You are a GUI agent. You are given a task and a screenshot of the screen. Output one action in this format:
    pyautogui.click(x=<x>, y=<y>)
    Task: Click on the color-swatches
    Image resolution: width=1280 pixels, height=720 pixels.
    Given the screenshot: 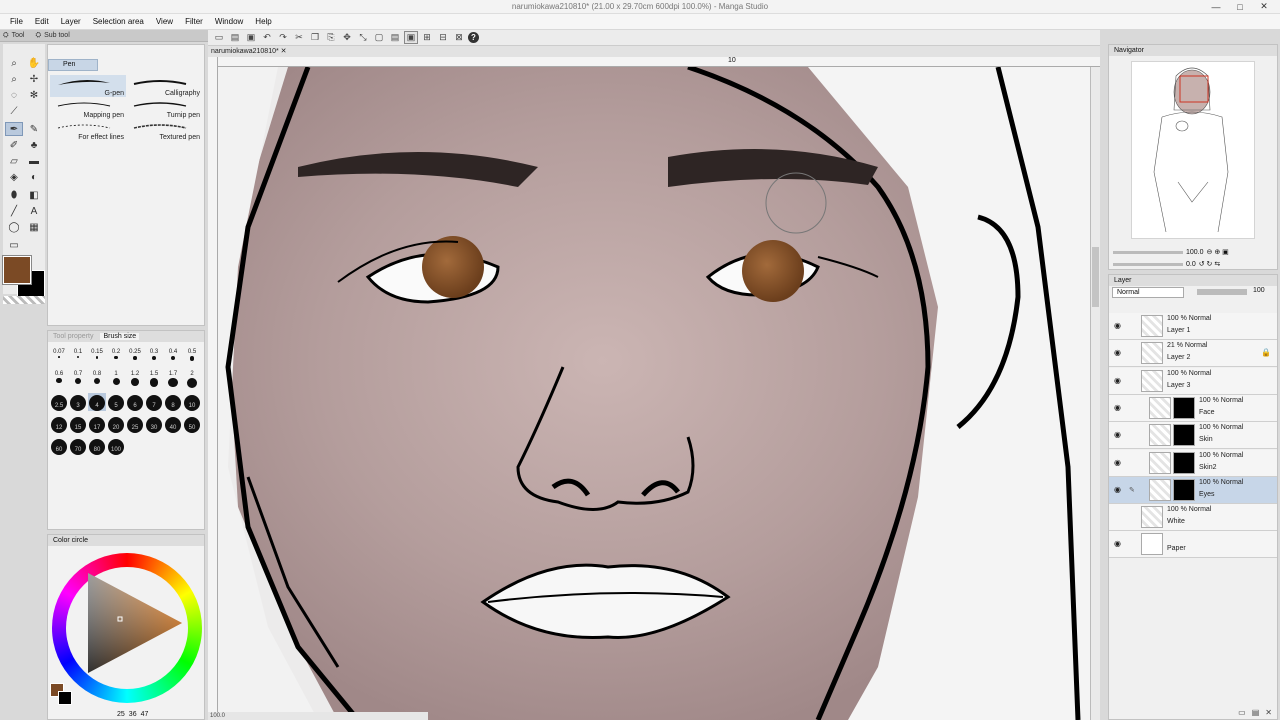 What is the action you would take?
    pyautogui.click(x=23, y=280)
    